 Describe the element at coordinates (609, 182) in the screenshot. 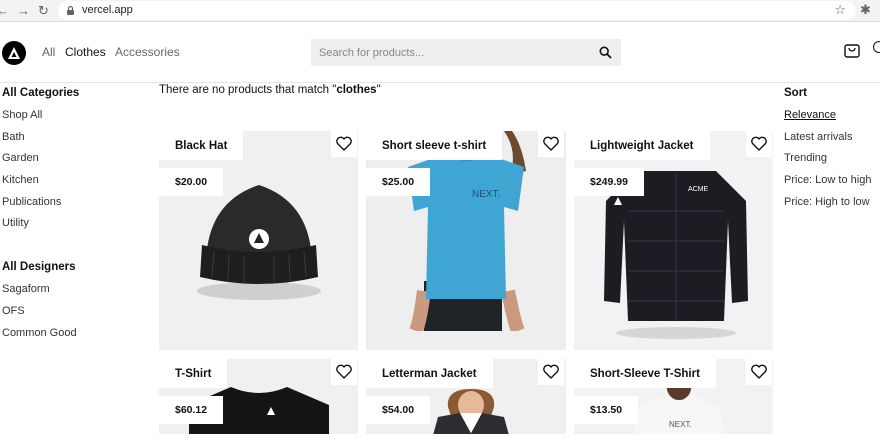

I see `product-price: $249.99` at that location.